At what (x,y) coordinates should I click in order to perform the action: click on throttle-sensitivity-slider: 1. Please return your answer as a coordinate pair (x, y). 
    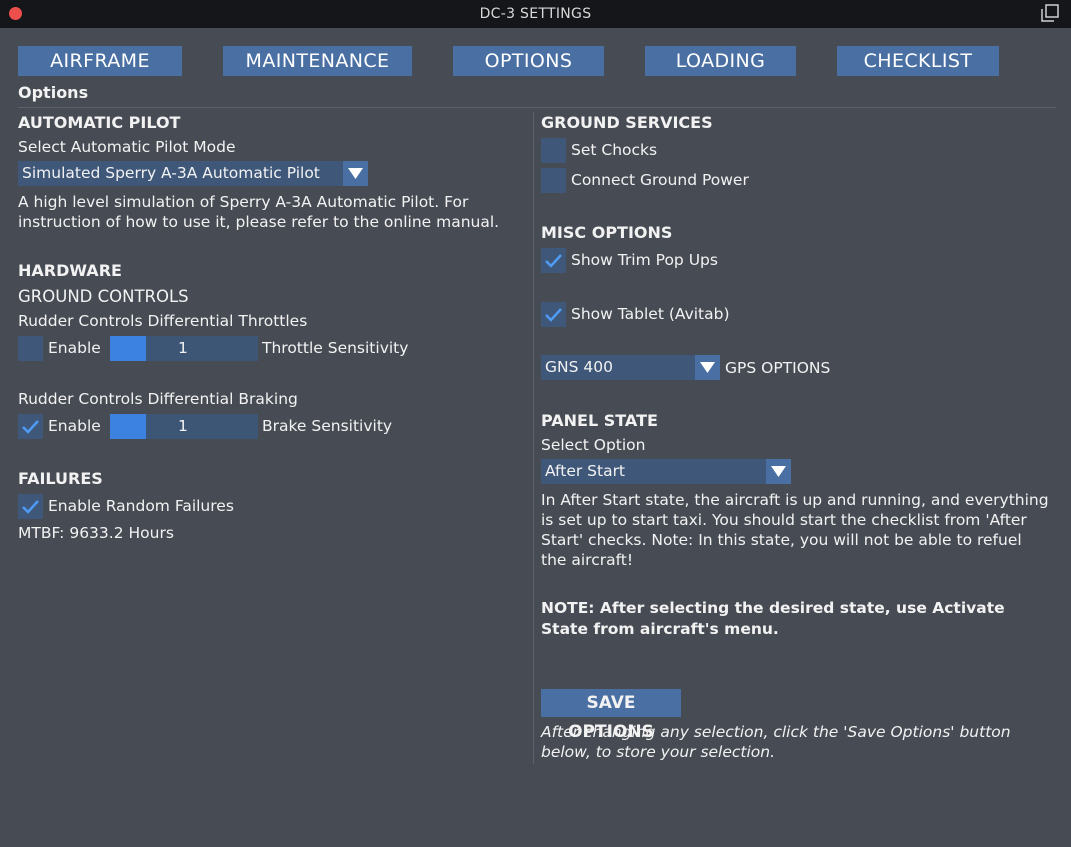
    Looking at the image, I should click on (184, 348).